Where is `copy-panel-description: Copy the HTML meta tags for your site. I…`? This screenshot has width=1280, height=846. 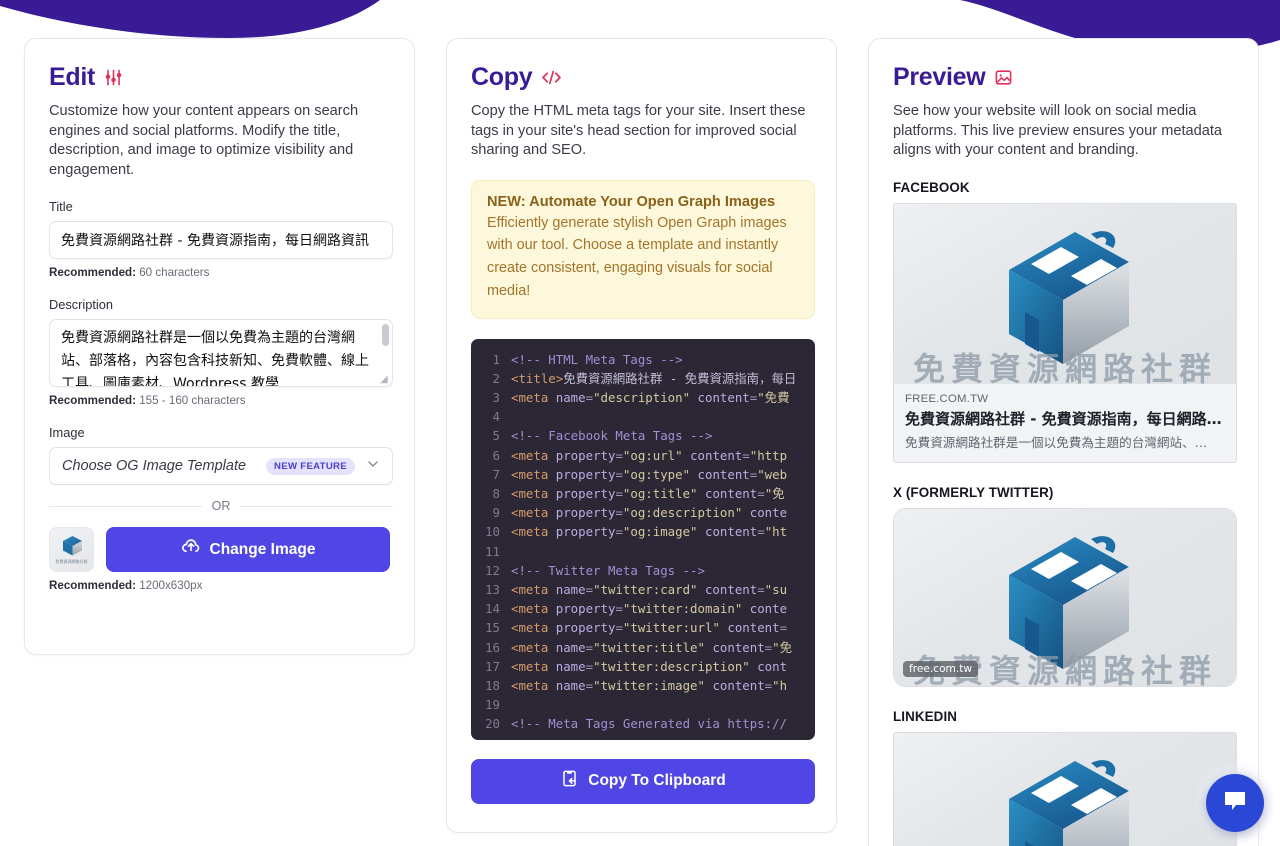 copy-panel-description: Copy the HTML meta tags for your site. I… is located at coordinates (638, 130).